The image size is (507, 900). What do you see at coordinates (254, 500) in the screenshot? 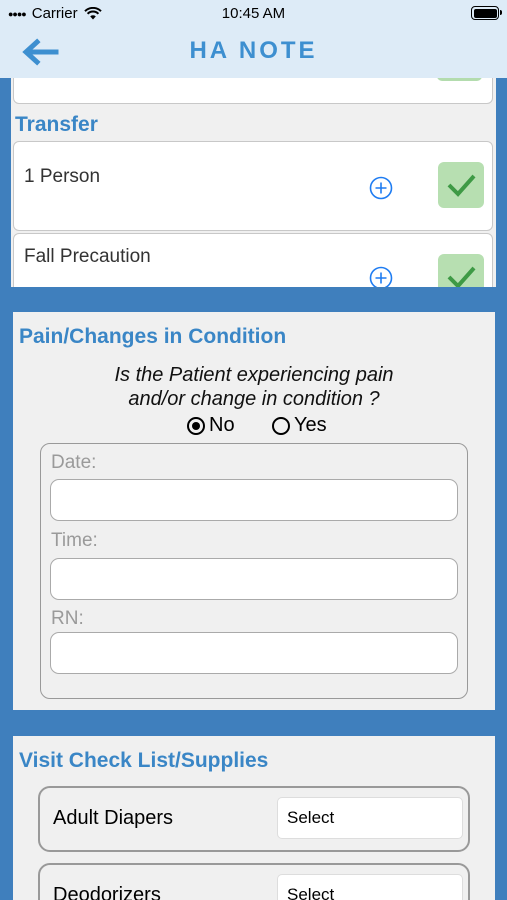
I see `date-field` at bounding box center [254, 500].